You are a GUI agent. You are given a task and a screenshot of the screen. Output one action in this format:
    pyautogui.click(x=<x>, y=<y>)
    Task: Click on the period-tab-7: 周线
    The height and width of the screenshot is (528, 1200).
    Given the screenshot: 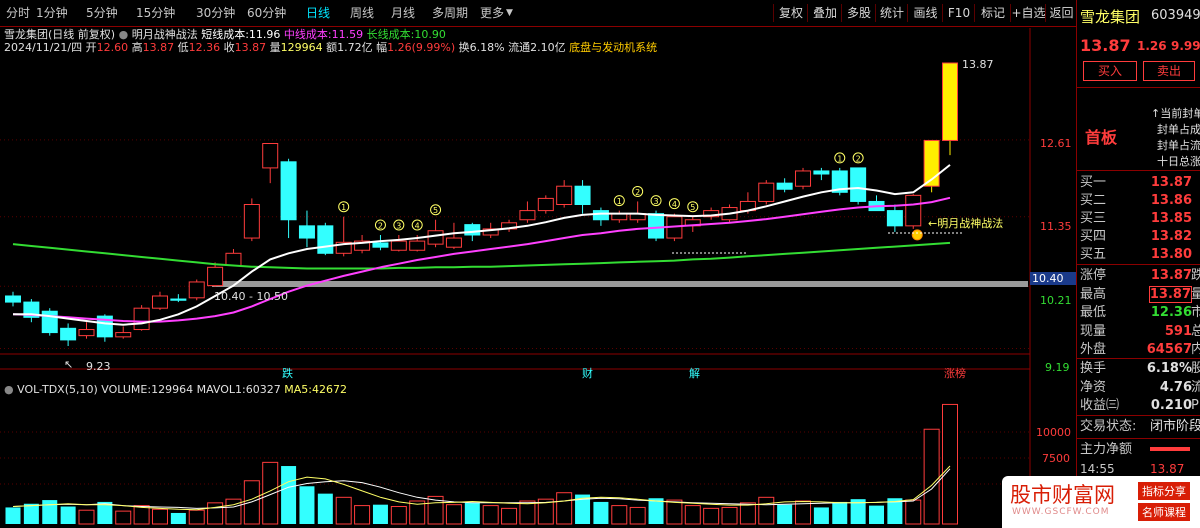 What is the action you would take?
    pyautogui.click(x=362, y=13)
    